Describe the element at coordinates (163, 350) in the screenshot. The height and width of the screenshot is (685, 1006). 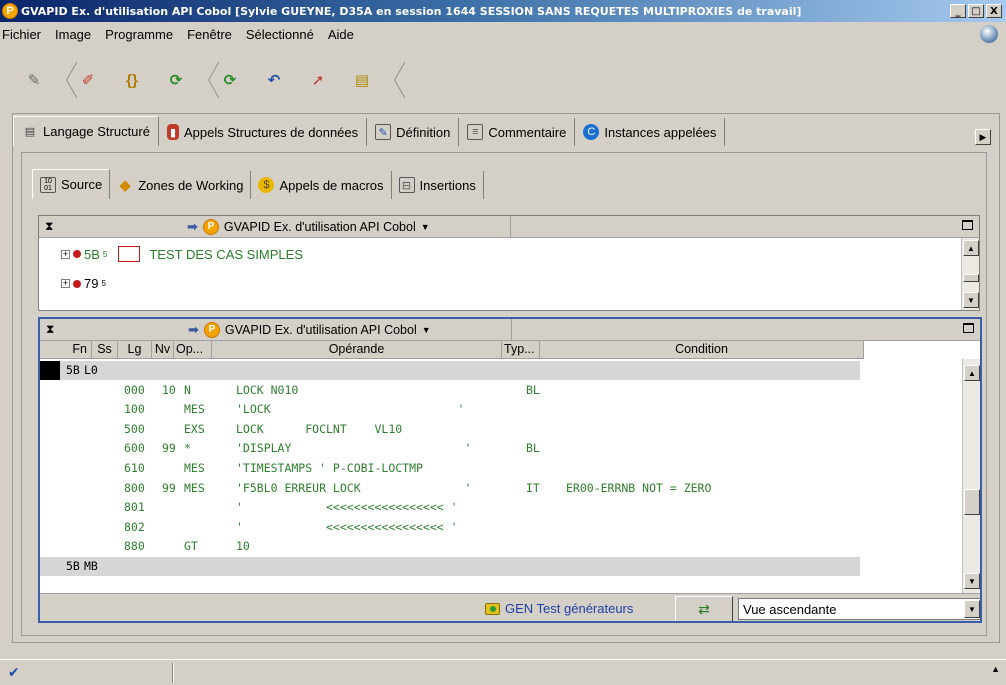
I see `col-nv: Nv` at that location.